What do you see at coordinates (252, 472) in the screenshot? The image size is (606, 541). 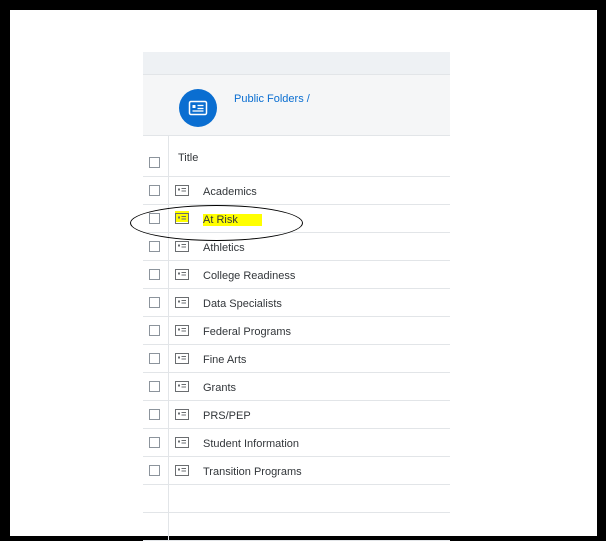 I see `folder-name-link: Transition Programs` at bounding box center [252, 472].